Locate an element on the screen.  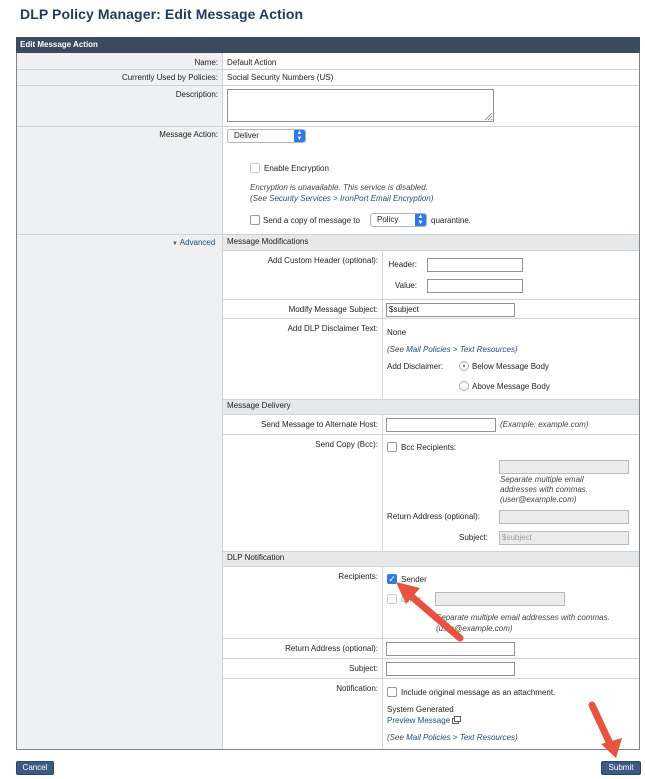
arrow-to-sender-icon is located at coordinates (430, 612).